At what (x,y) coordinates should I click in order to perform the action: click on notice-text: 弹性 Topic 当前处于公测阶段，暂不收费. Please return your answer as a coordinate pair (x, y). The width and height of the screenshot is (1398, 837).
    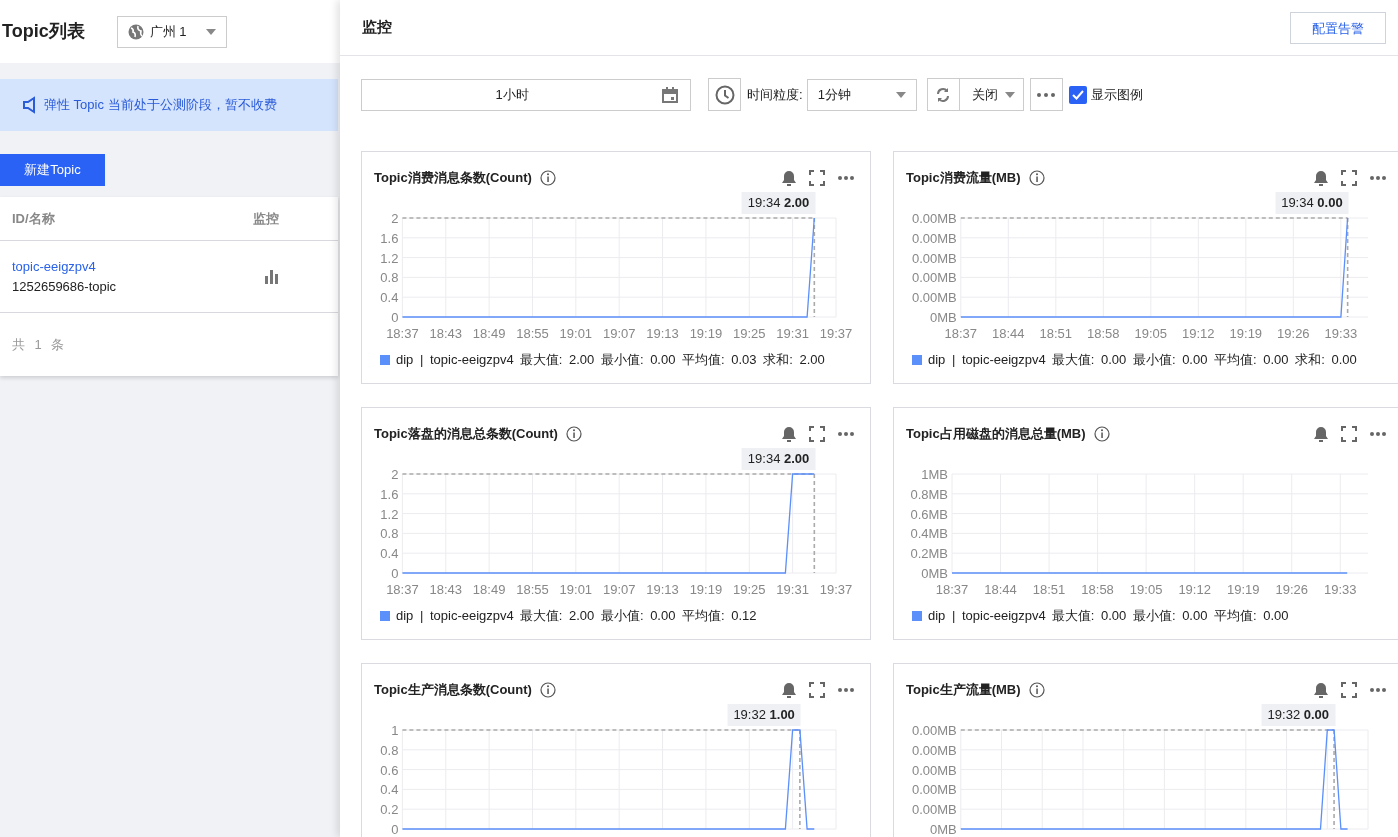
    Looking at the image, I should click on (160, 105).